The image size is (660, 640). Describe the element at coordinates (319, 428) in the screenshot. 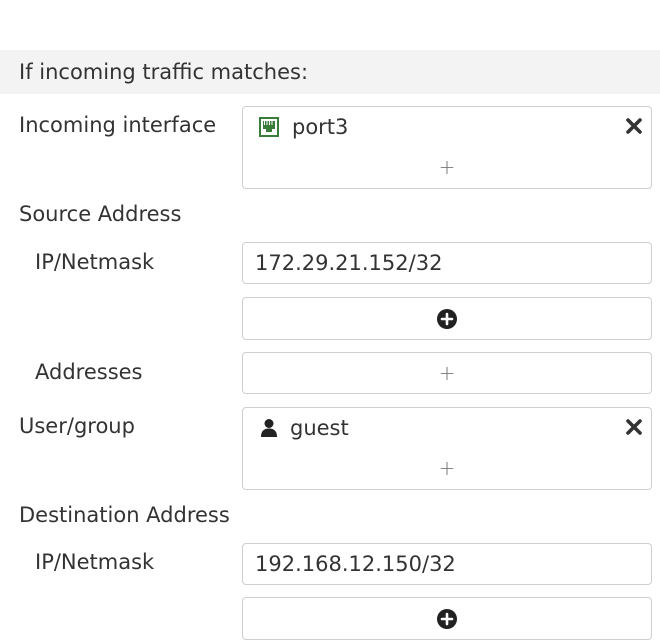

I see `user-chip-label: guest` at that location.